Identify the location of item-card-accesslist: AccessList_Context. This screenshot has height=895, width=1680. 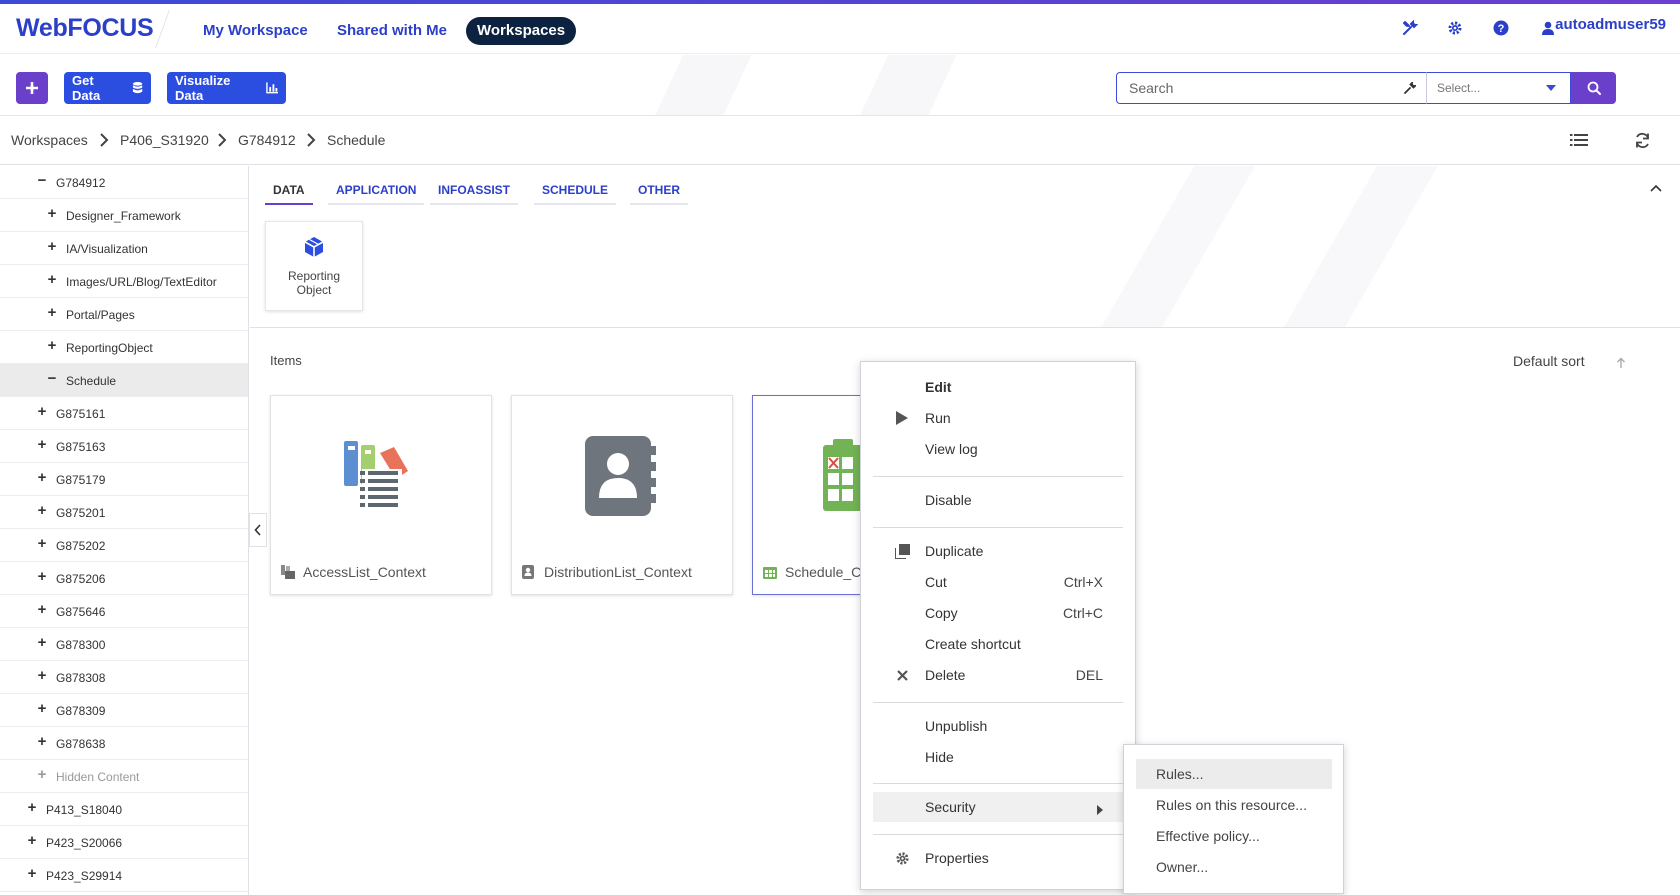
(381, 495).